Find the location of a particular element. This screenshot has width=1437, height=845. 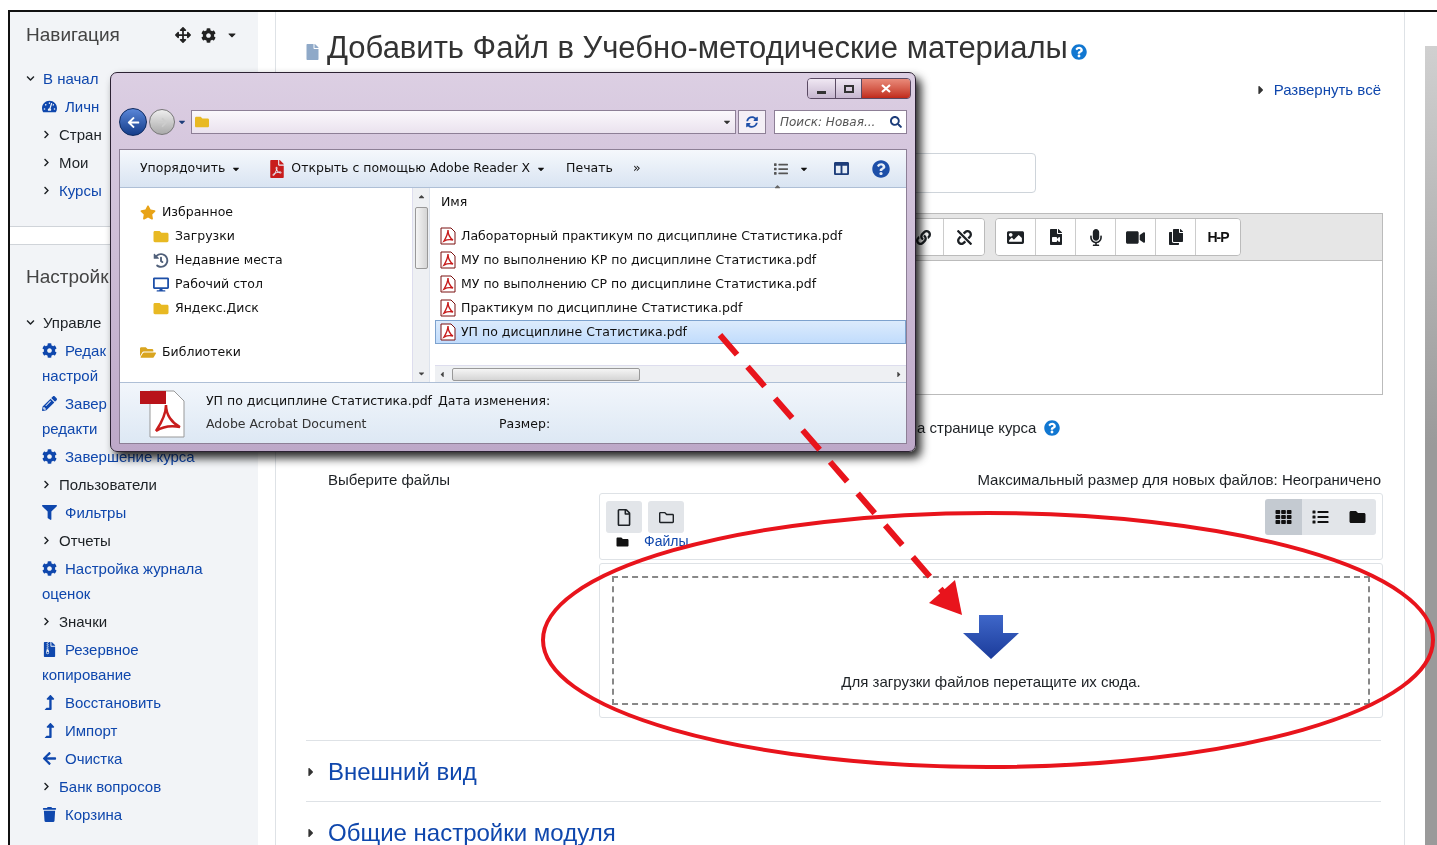

manage-files-button is located at coordinates (1176, 237).